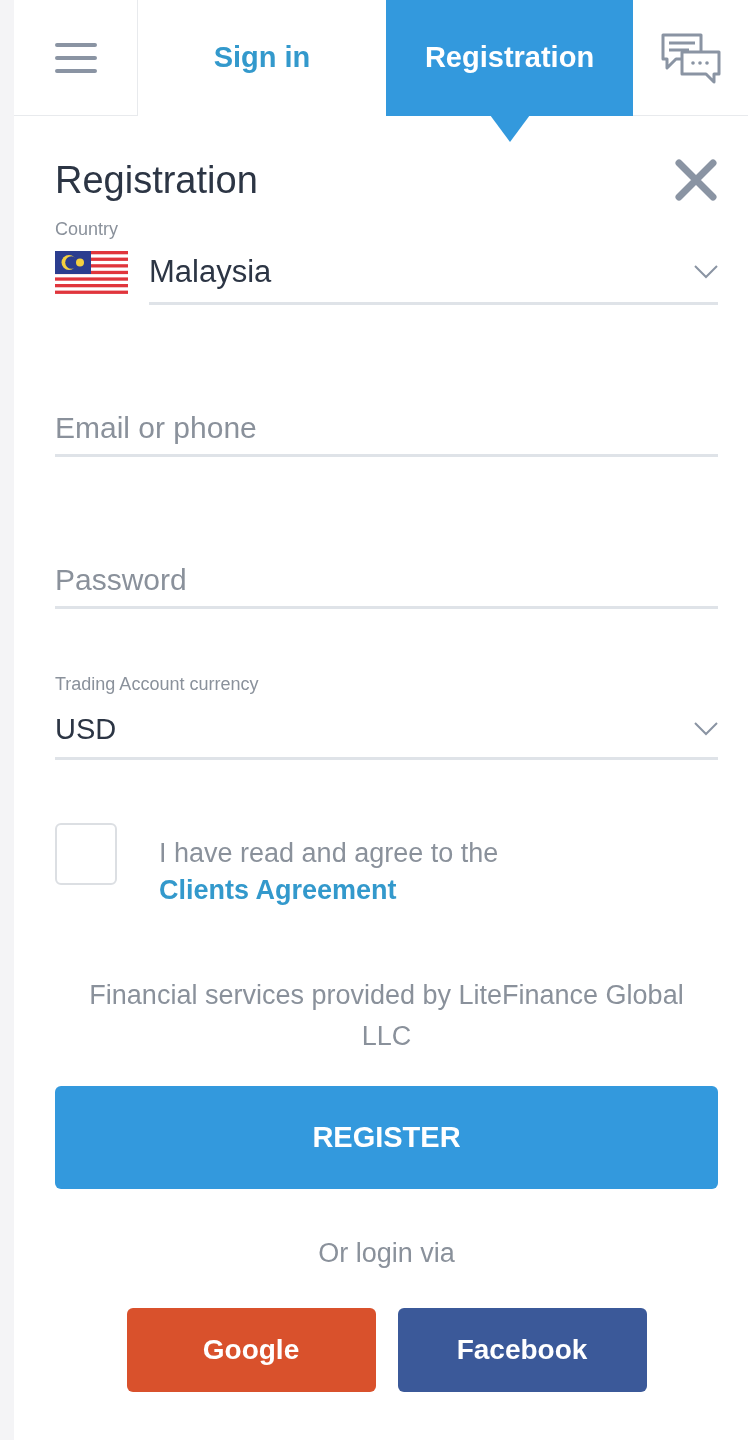 The height and width of the screenshot is (1440, 748). Describe the element at coordinates (329, 872) in the screenshot. I see `agreement-text: I have read and agree to the Clients Agreement` at that location.